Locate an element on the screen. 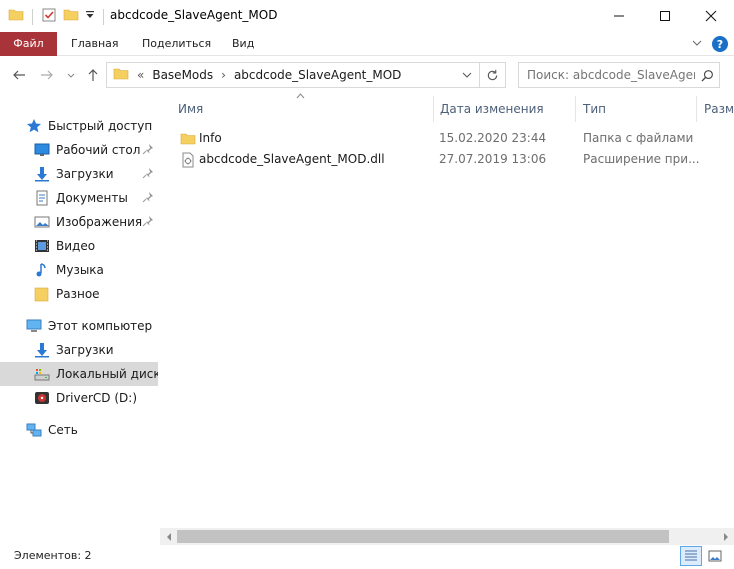  ribbon-controls: ? is located at coordinates (710, 44).